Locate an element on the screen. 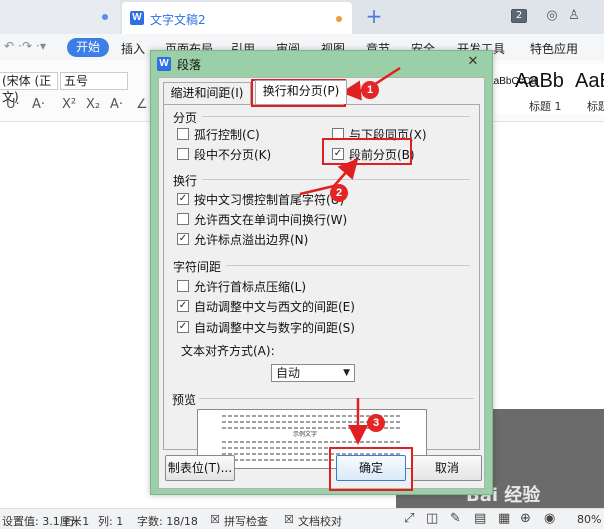  close-icon: ✕ is located at coordinates (473, 62).